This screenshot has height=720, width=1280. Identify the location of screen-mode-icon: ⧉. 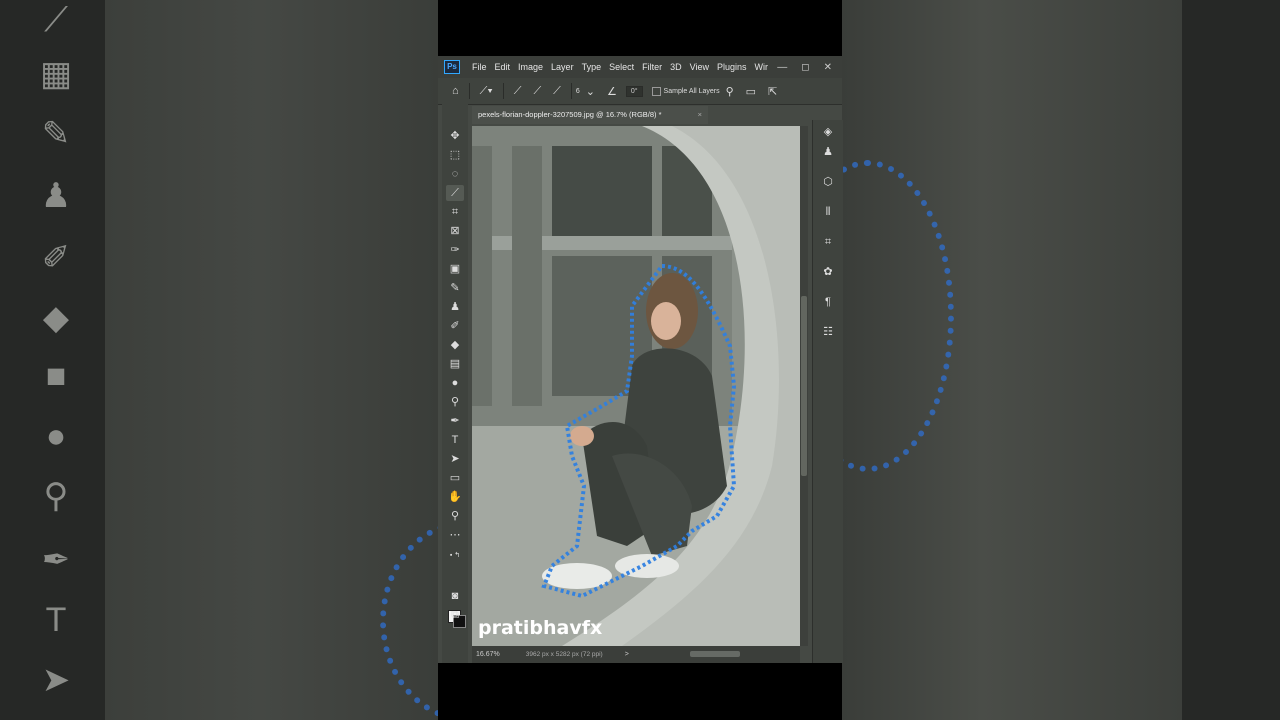
(455, 615).